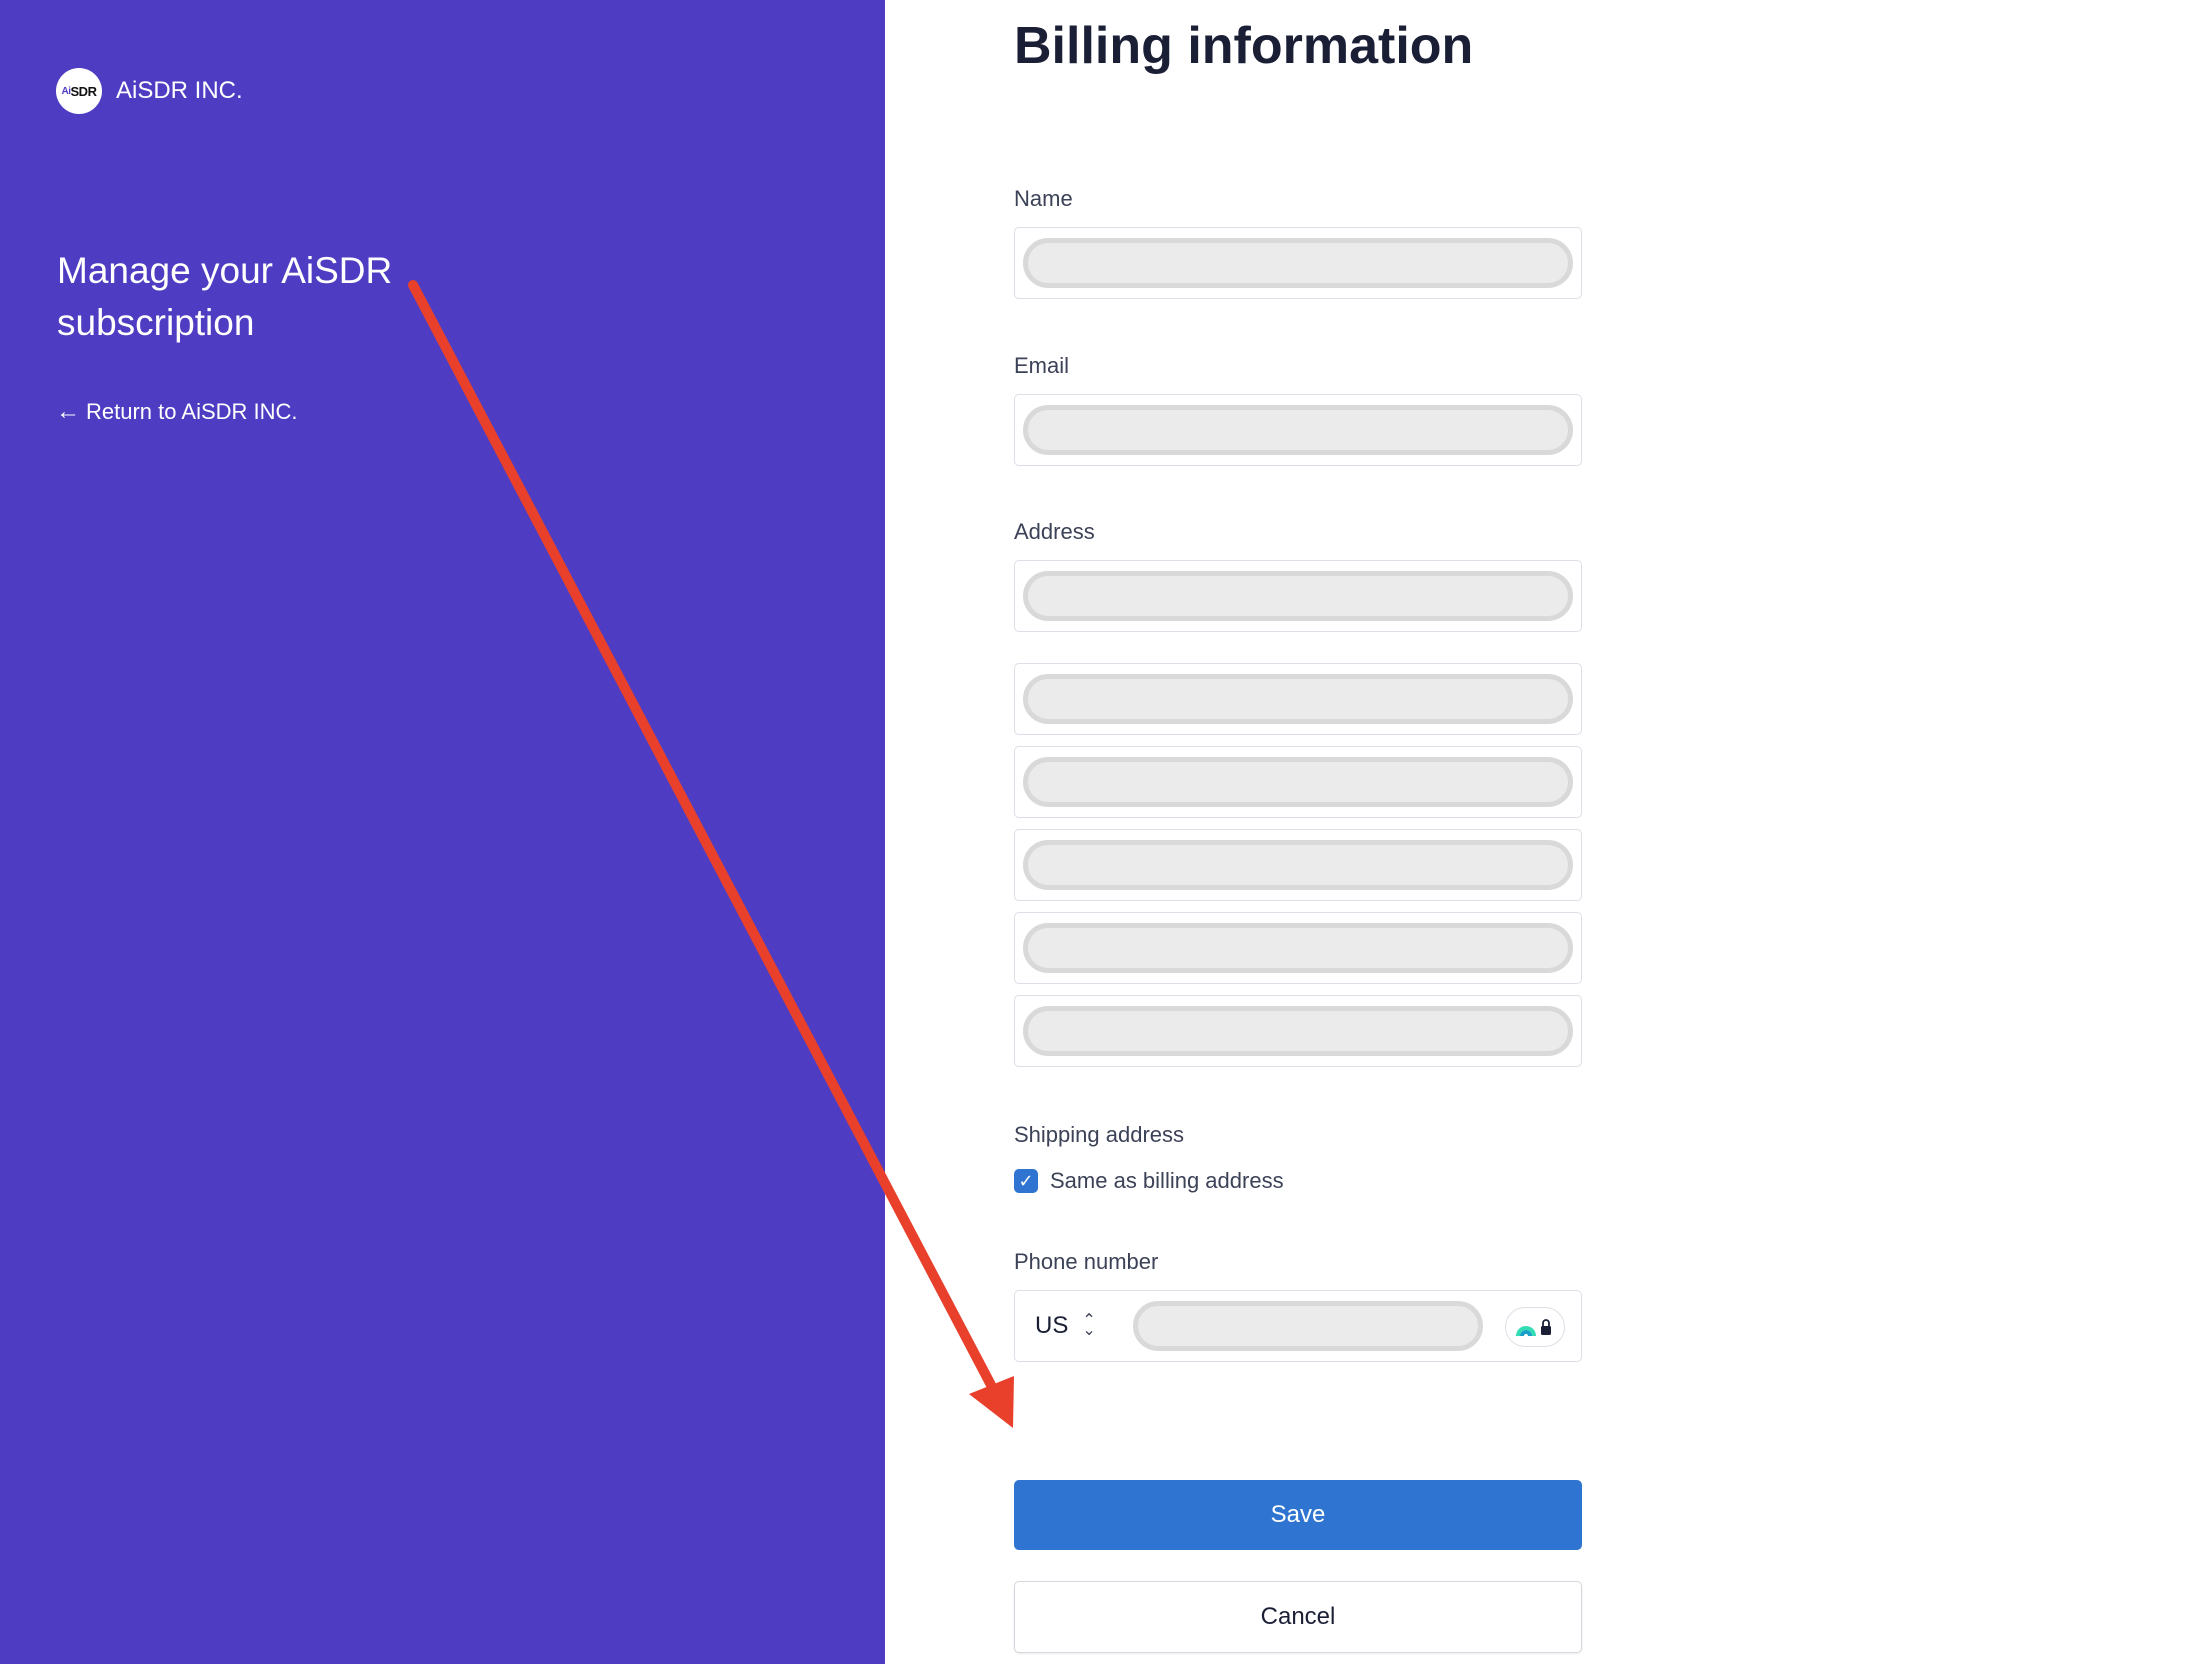  I want to click on page-title: Billing information, so click(1244, 46).